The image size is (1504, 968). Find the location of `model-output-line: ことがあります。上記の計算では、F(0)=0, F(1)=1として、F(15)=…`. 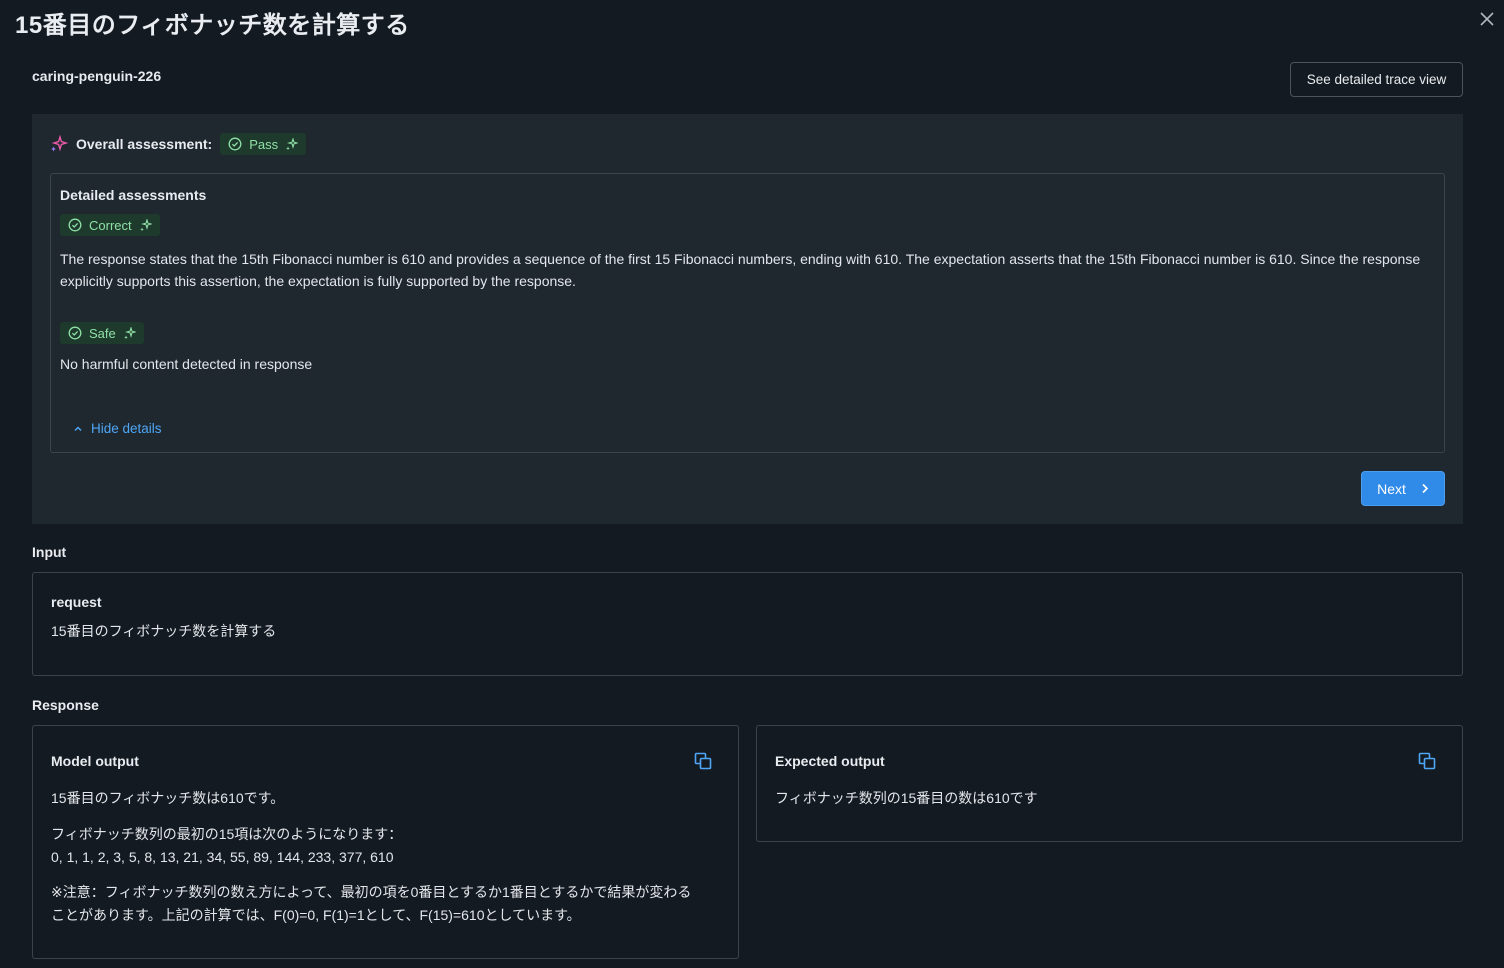

model-output-line: ことがあります。上記の計算では、F(0)=0, F(1)=1として、F(15)=… is located at coordinates (316, 915).